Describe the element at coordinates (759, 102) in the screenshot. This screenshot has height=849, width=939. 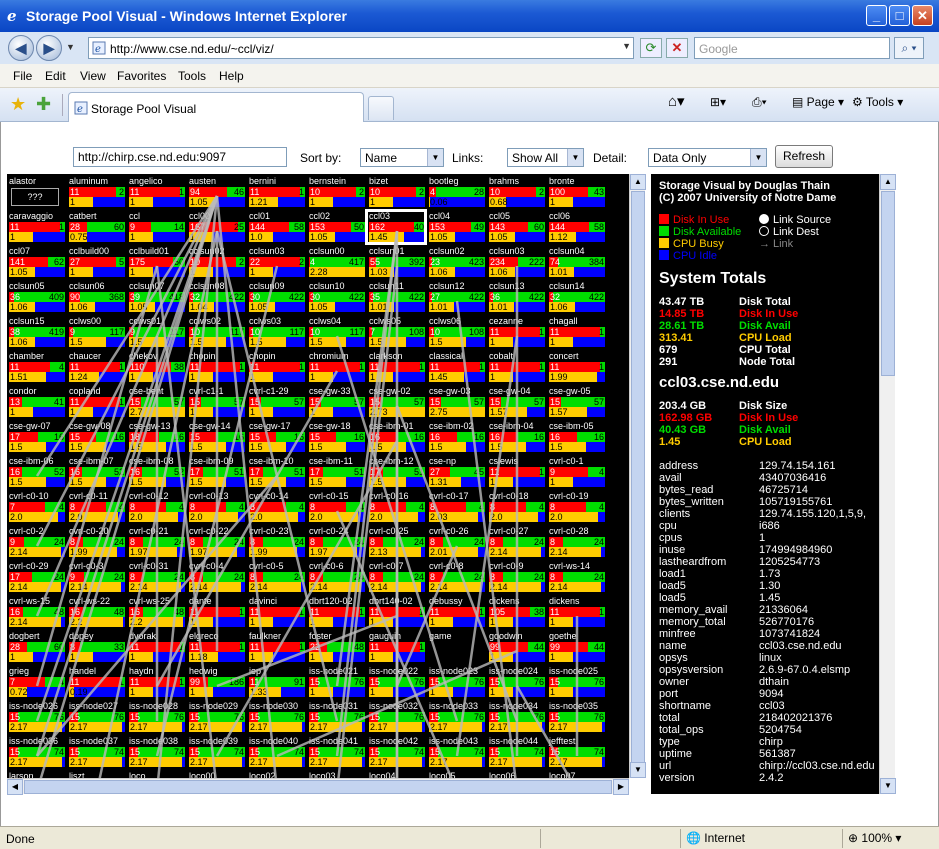
I see `print-icon: ⎙▾` at that location.